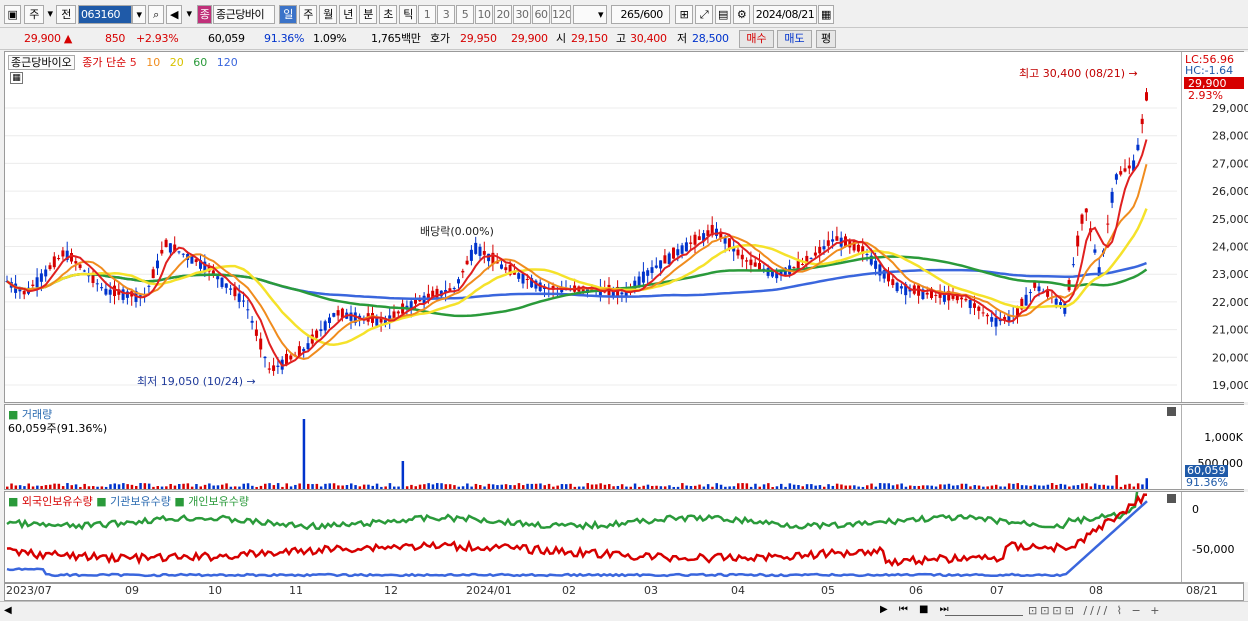  I want to click on hc-label: HC:-1.64, so click(1209, 70).